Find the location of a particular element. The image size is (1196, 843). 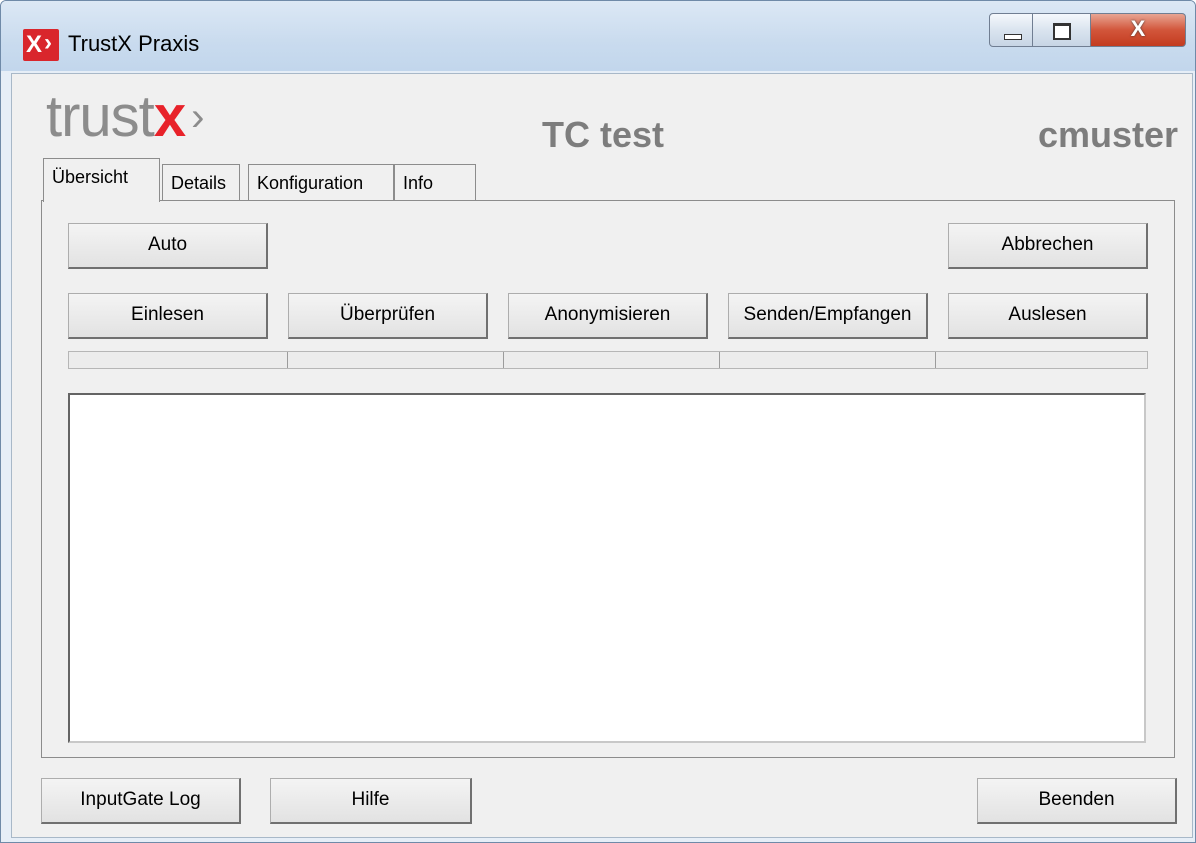

close-button: X is located at coordinates (1138, 30).